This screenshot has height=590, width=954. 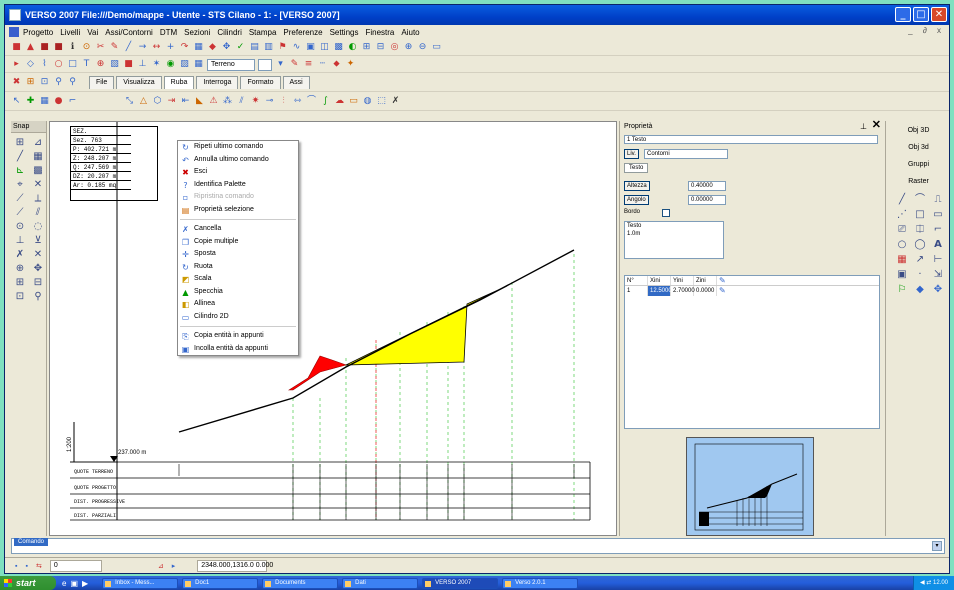 What do you see at coordinates (260, 82) in the screenshot?
I see `tab-formato: Formato` at bounding box center [260, 82].